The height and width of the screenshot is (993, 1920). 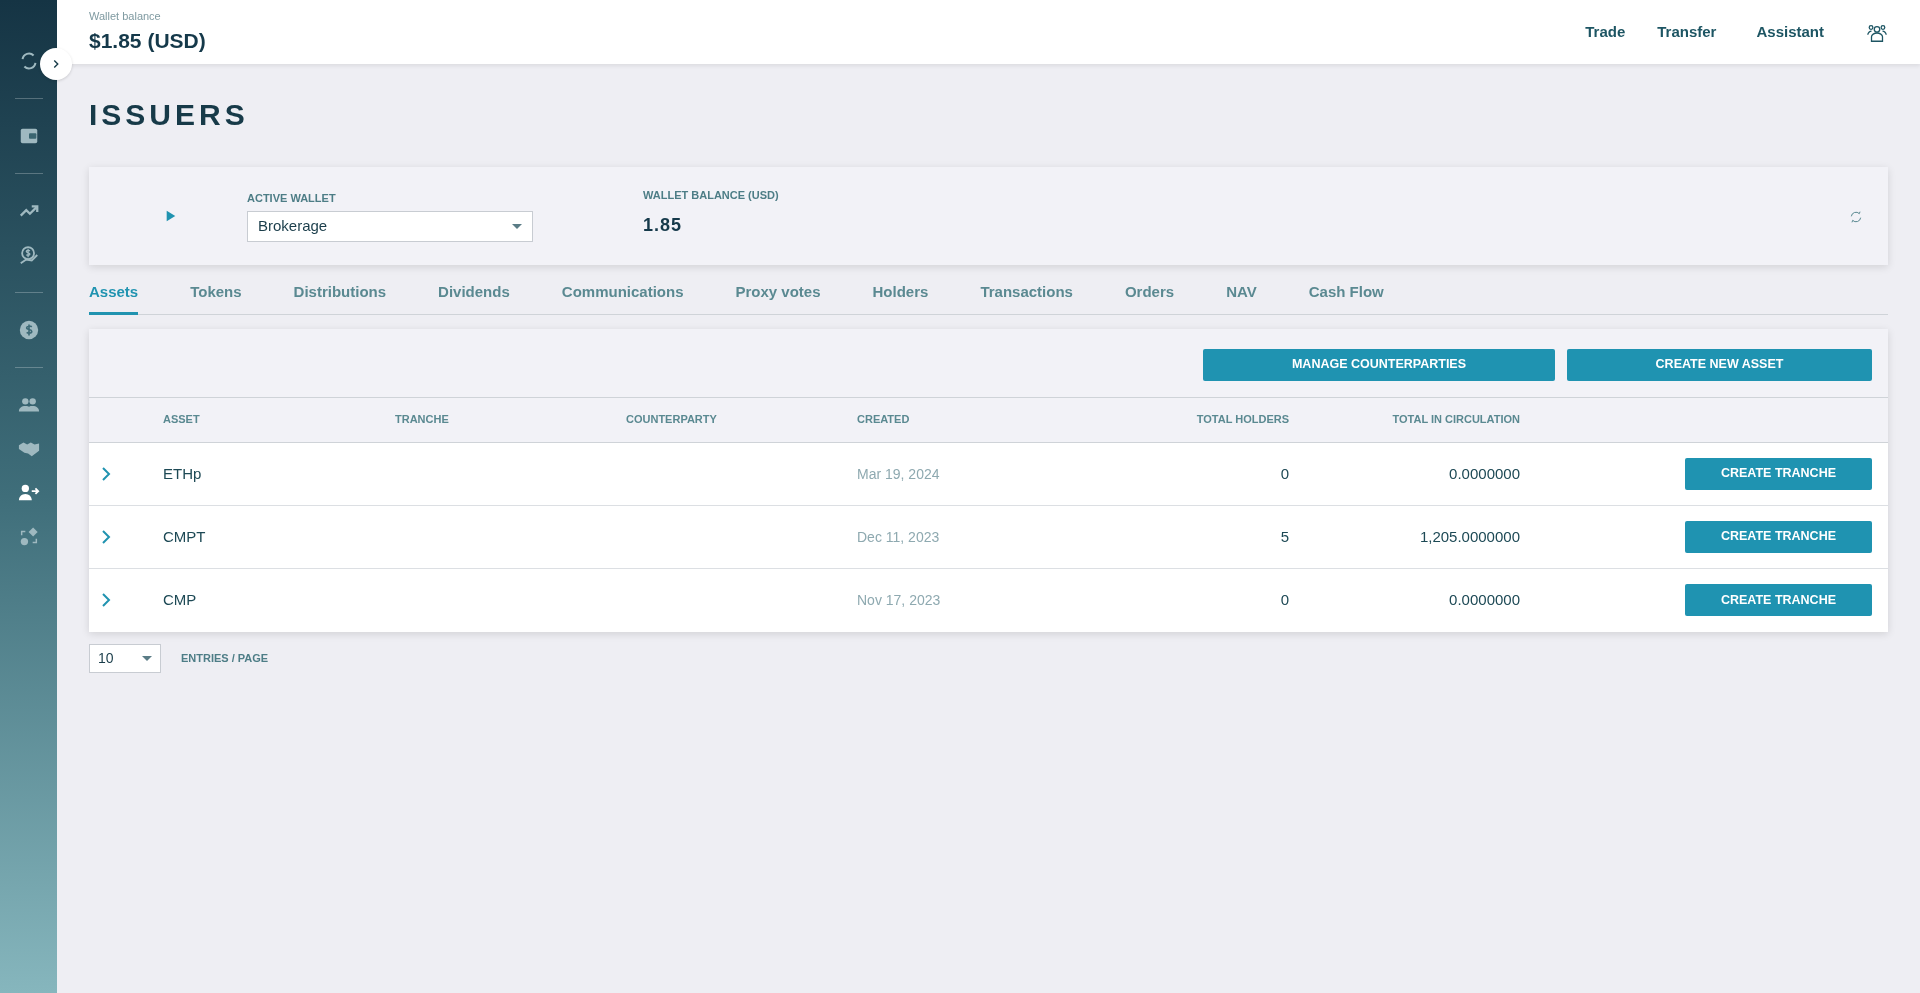 What do you see at coordinates (778, 298) in the screenshot?
I see `tab: Proxy votes` at bounding box center [778, 298].